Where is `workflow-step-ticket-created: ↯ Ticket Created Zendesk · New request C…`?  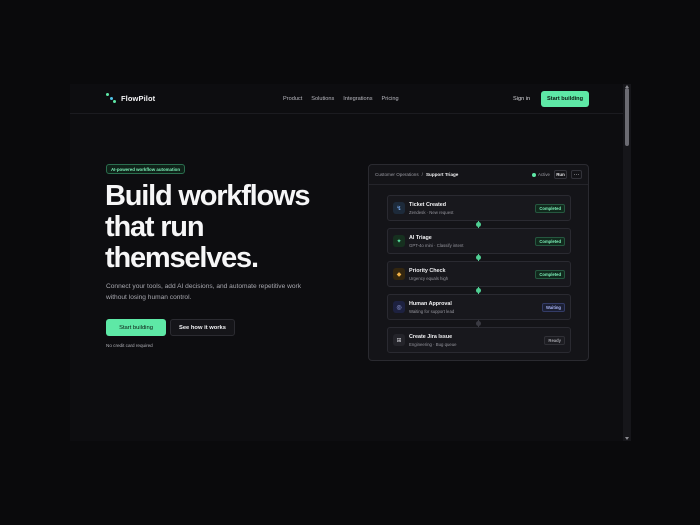 workflow-step-ticket-created: ↯ Ticket Created Zendesk · New request C… is located at coordinates (479, 208).